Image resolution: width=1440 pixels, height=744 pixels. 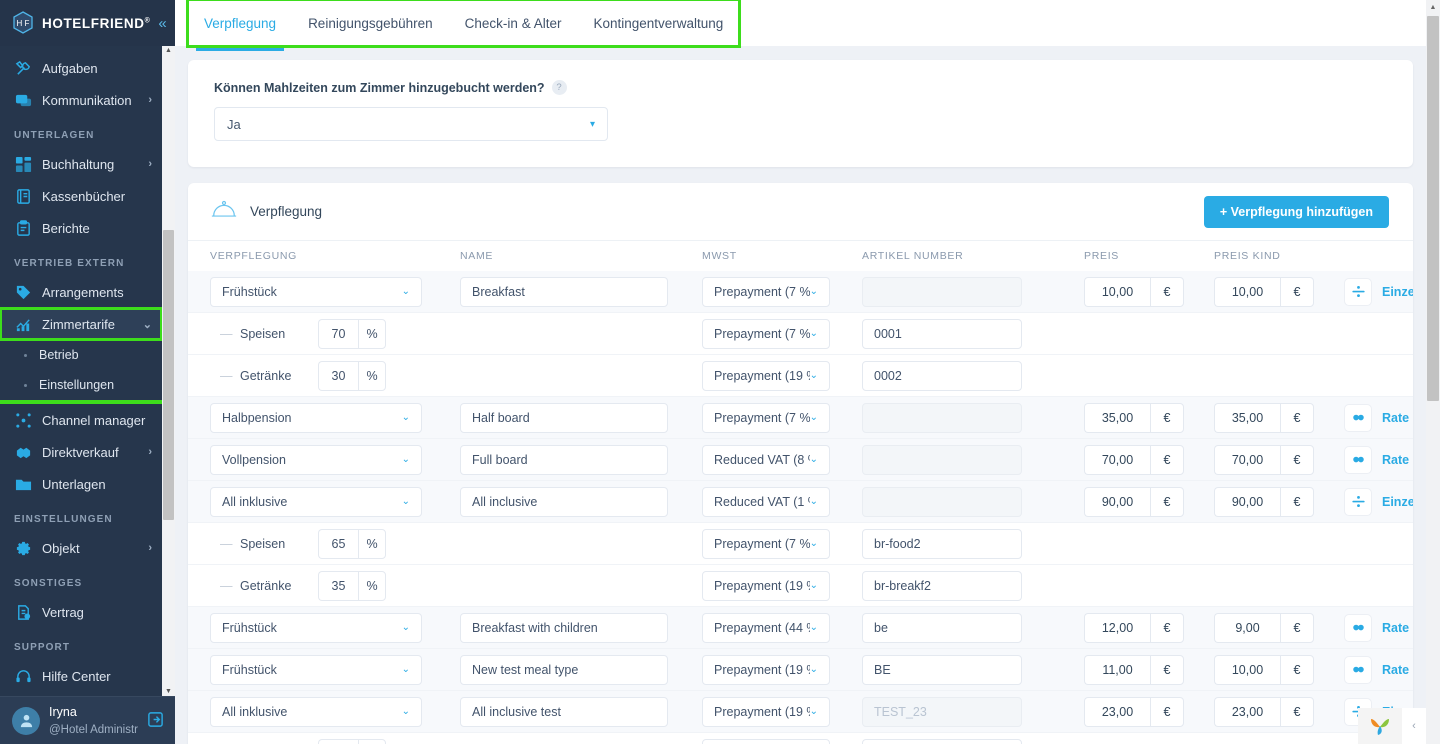 I want to click on percent-value: 65, so click(x=338, y=543).